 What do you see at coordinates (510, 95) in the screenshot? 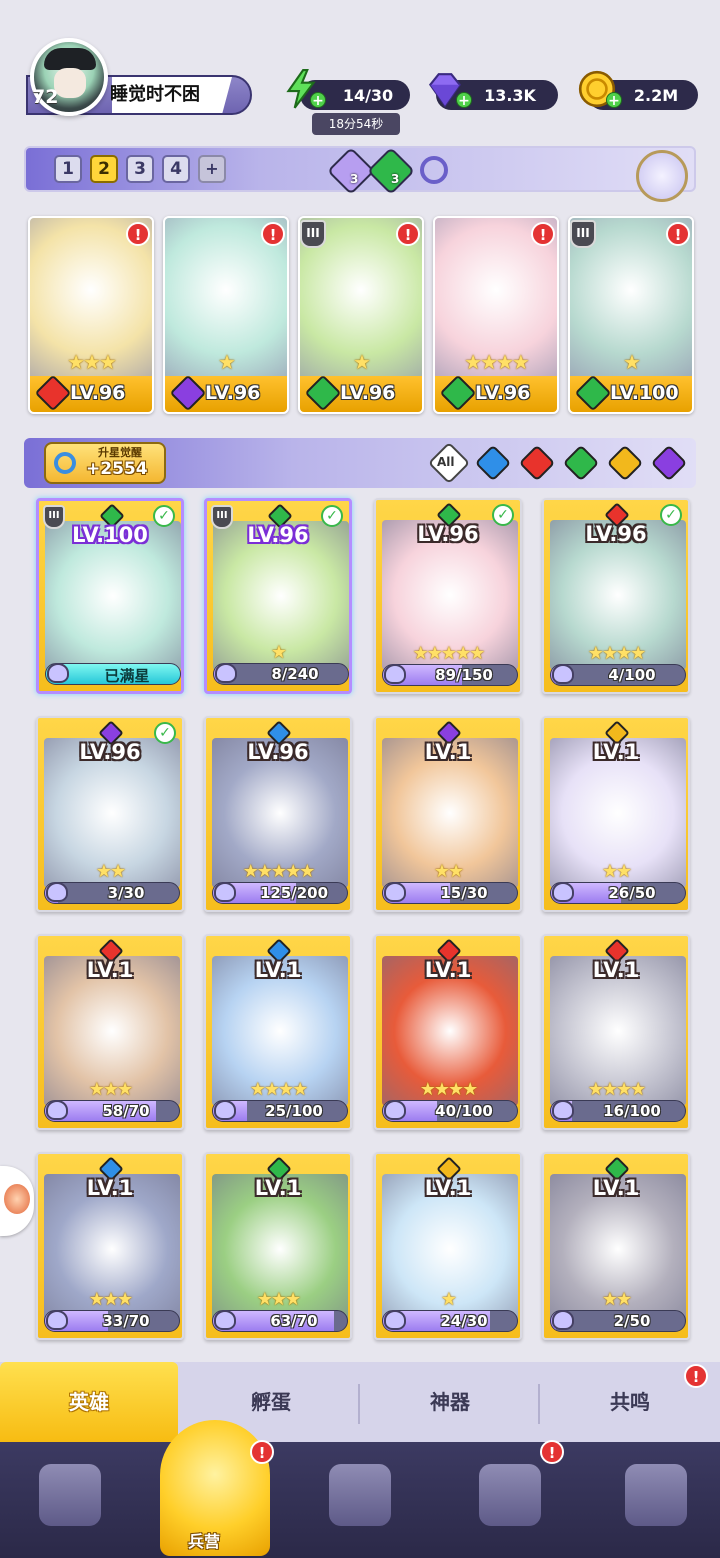
I see `gems-value: 13.3K` at bounding box center [510, 95].